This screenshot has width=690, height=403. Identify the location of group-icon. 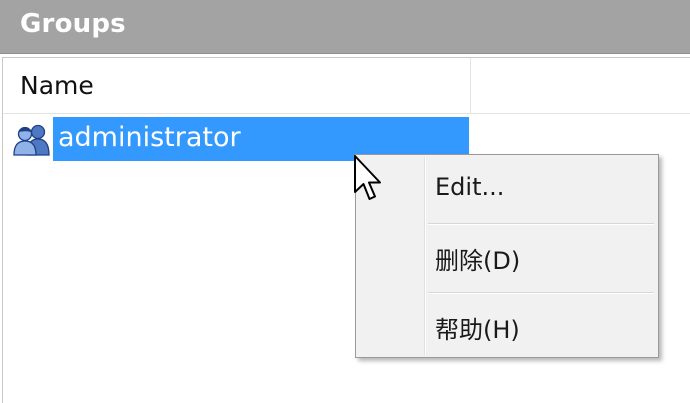
(32, 139).